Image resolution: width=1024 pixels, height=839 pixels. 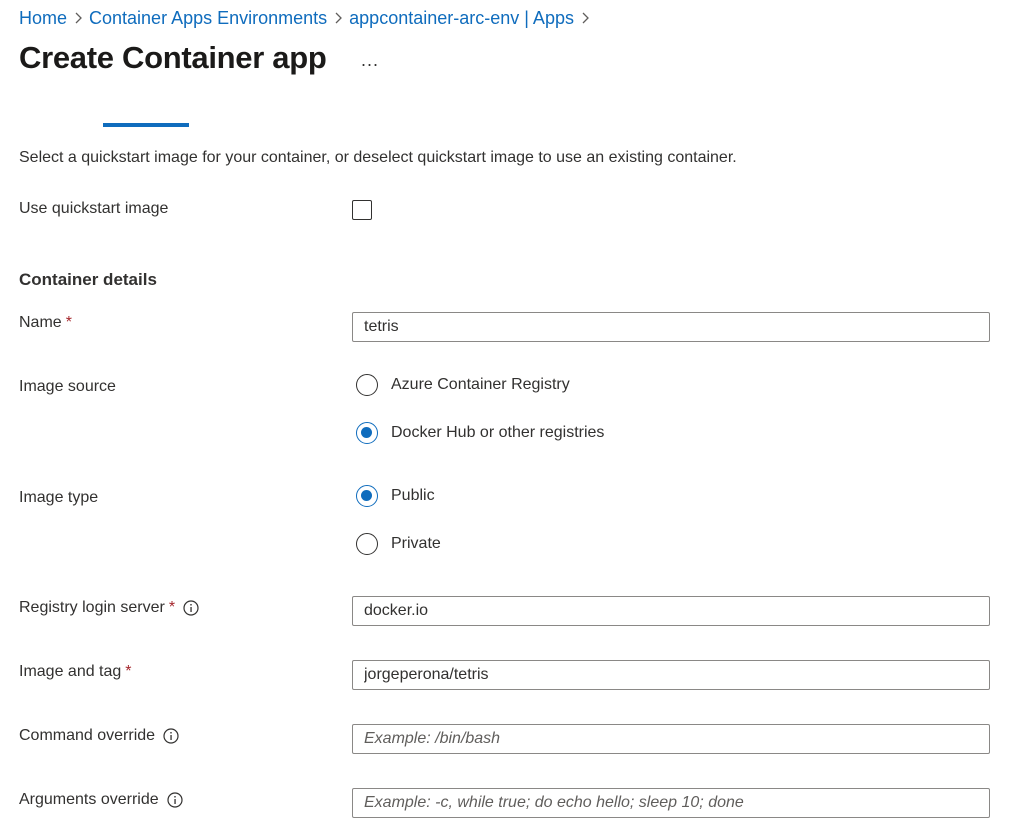 What do you see at coordinates (70, 671) in the screenshot?
I see `image-and-tag-label-text: Image and tag` at bounding box center [70, 671].